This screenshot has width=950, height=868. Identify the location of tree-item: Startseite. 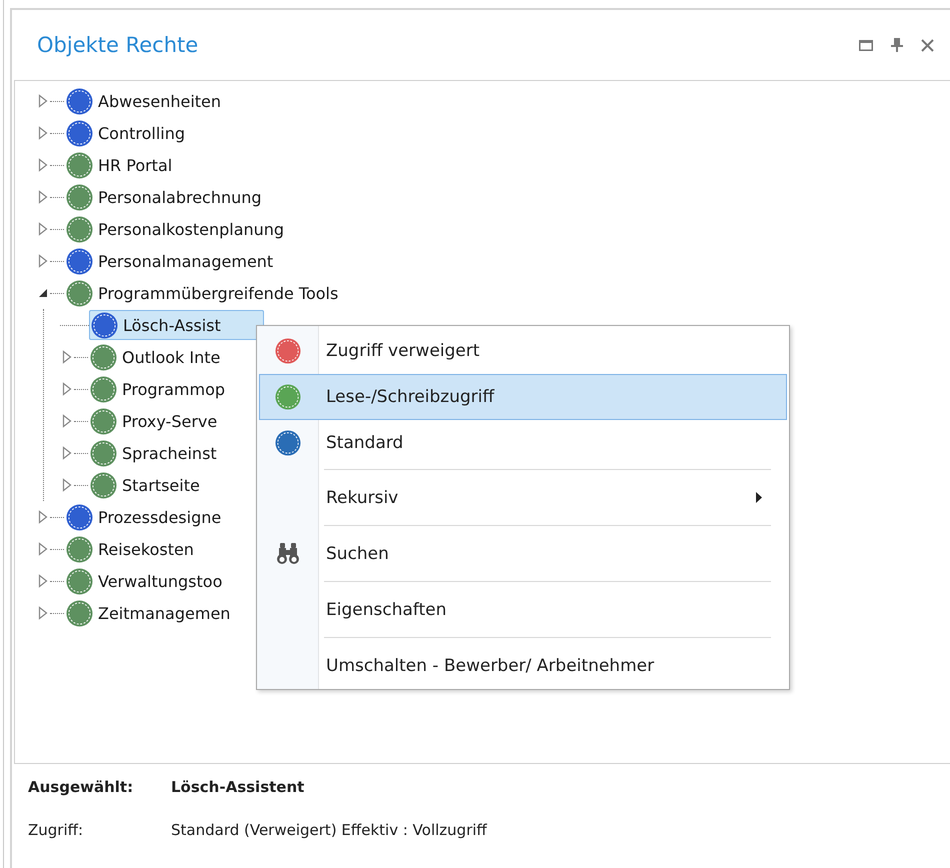
(145, 485).